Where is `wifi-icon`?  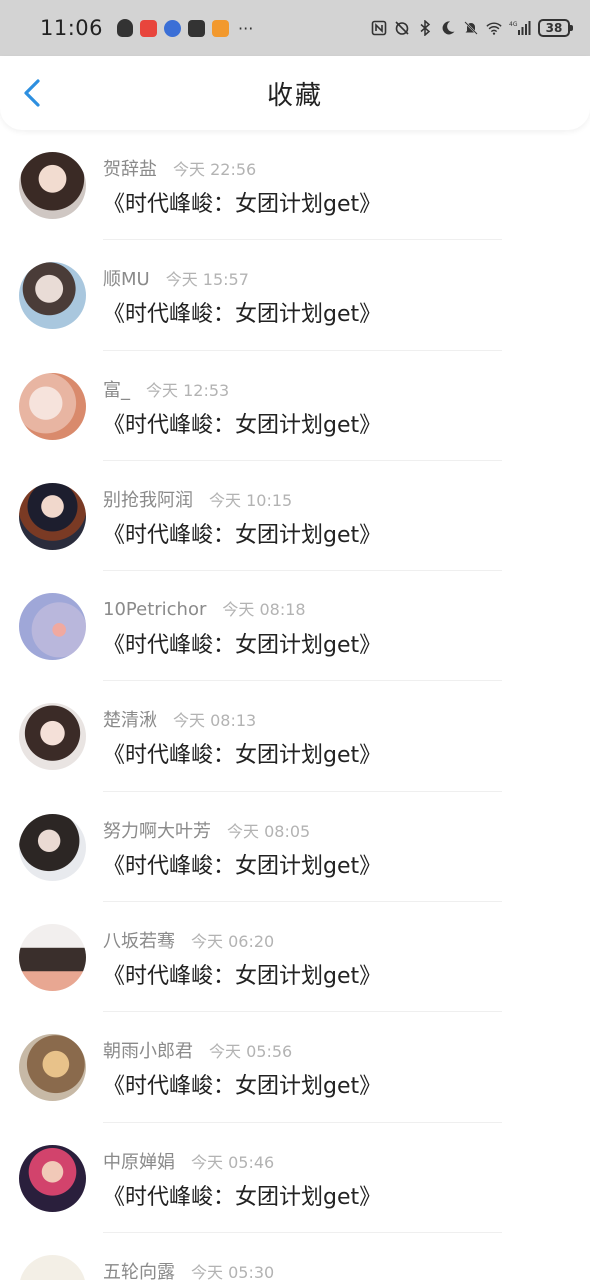 wifi-icon is located at coordinates (494, 28).